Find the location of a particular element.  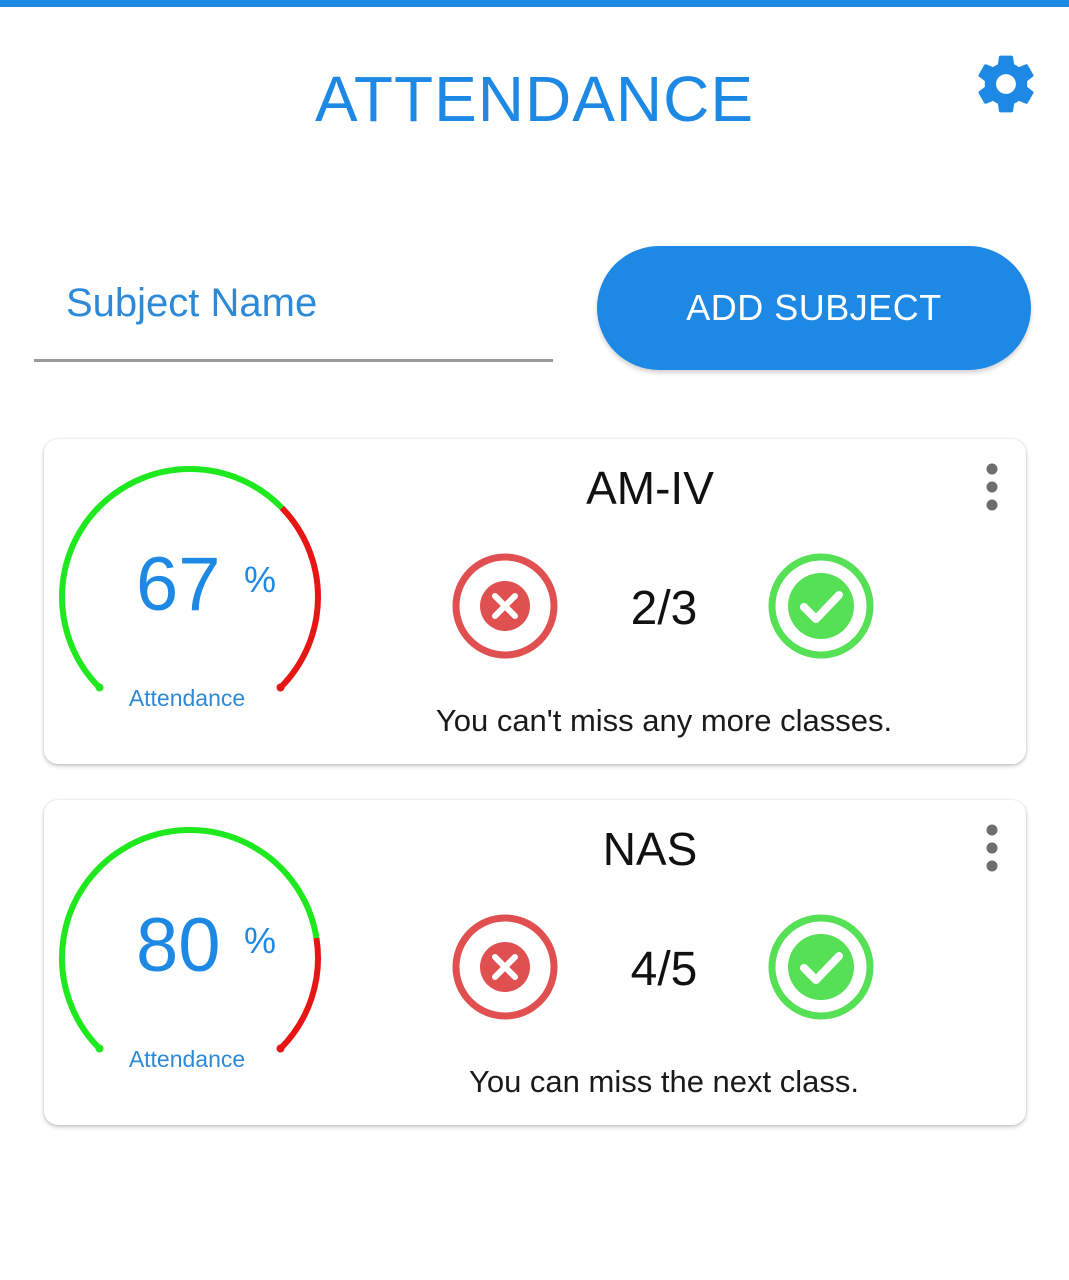

subject-title: AM-IV is located at coordinates (650, 488).